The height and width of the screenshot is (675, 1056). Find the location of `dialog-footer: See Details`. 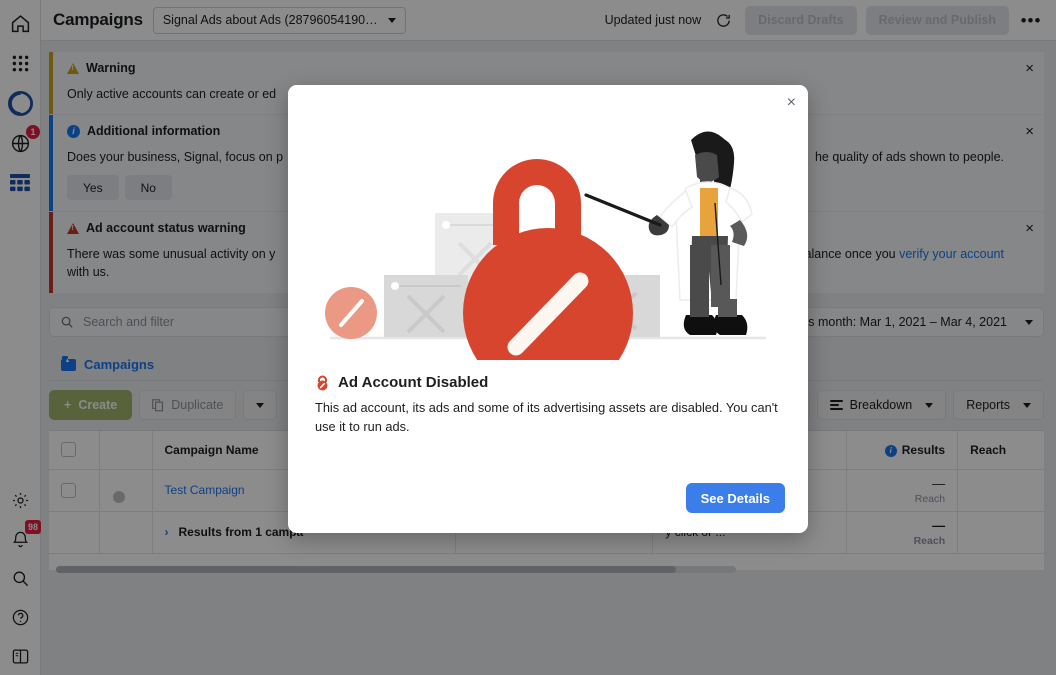

dialog-footer: See Details is located at coordinates (735, 498).